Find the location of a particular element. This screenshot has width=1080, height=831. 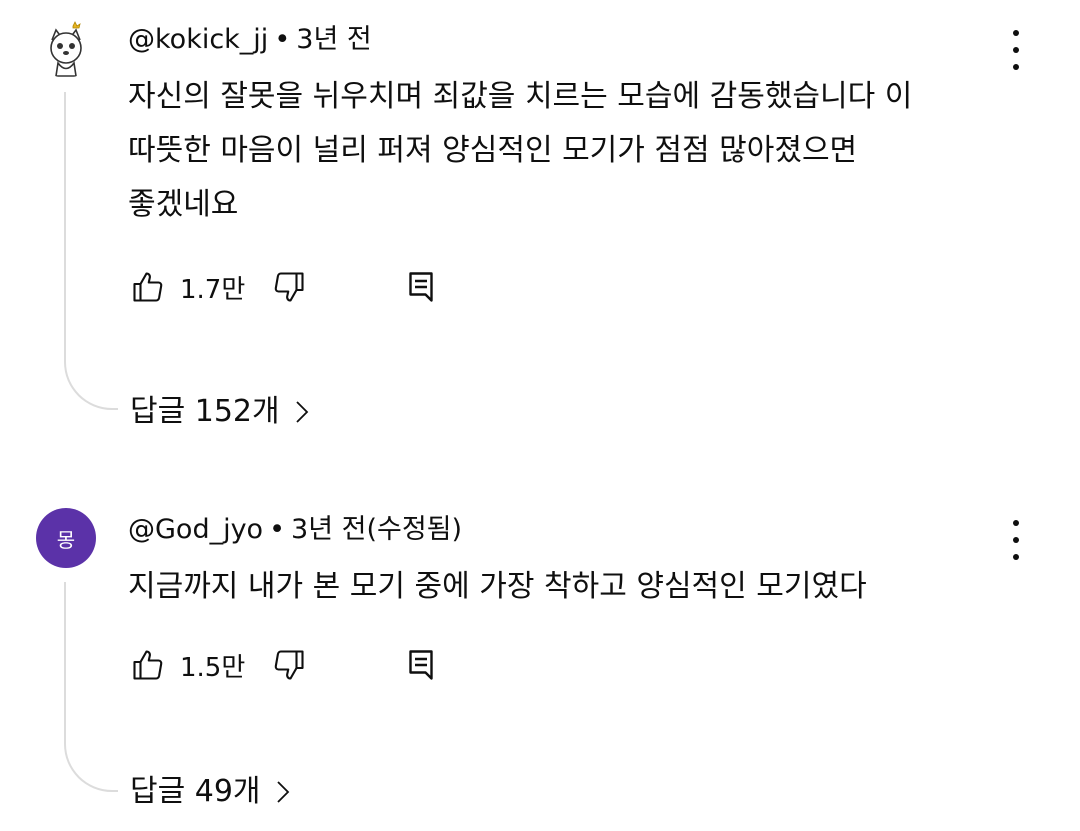

avatar: 몽 is located at coordinates (66, 538).